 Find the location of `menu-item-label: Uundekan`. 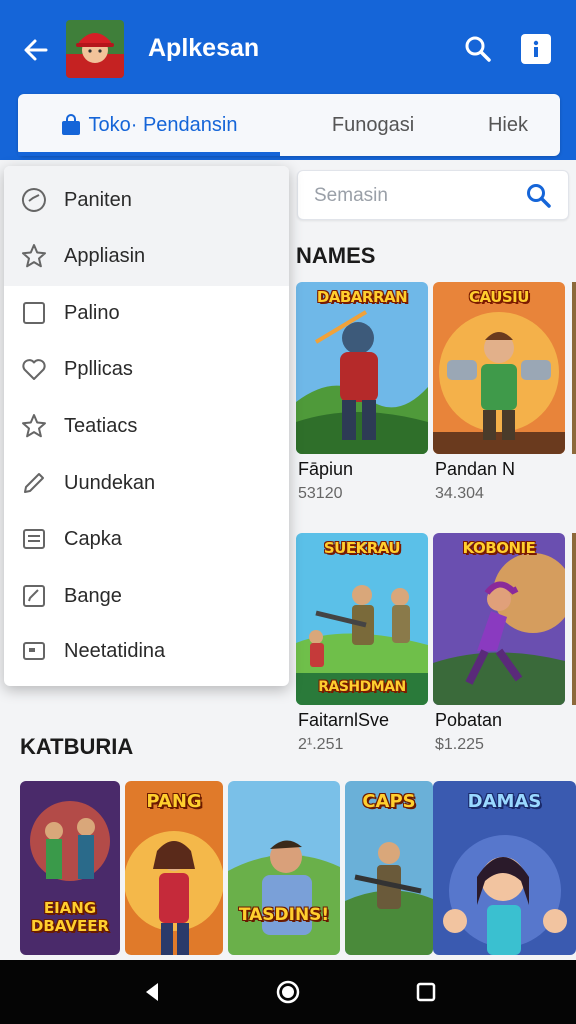

menu-item-label: Uundekan is located at coordinates (110, 482).